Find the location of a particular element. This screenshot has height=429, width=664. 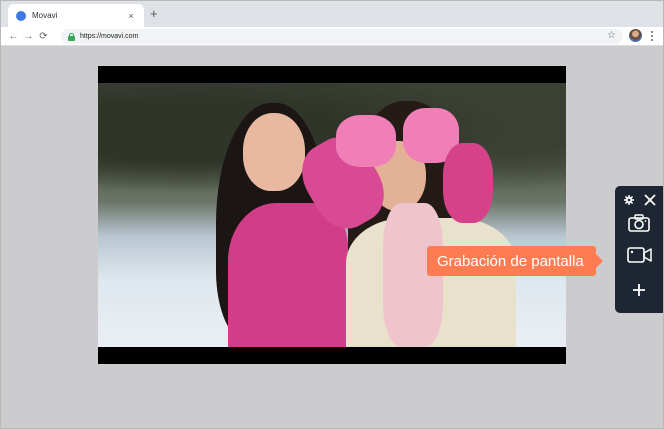

movavi-icon is located at coordinates (21, 15).